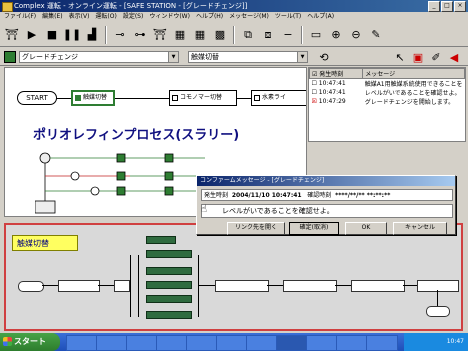 This screenshot has width=468, height=351. I want to click on menu-edit: 編集(E), so click(52, 17).